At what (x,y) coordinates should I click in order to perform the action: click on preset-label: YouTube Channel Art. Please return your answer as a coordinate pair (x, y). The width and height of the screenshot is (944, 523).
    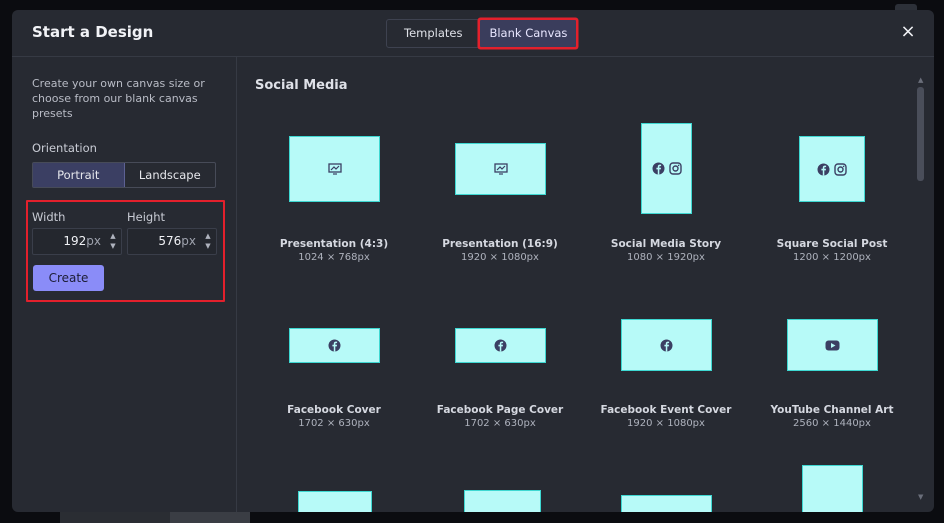
    Looking at the image, I should click on (832, 410).